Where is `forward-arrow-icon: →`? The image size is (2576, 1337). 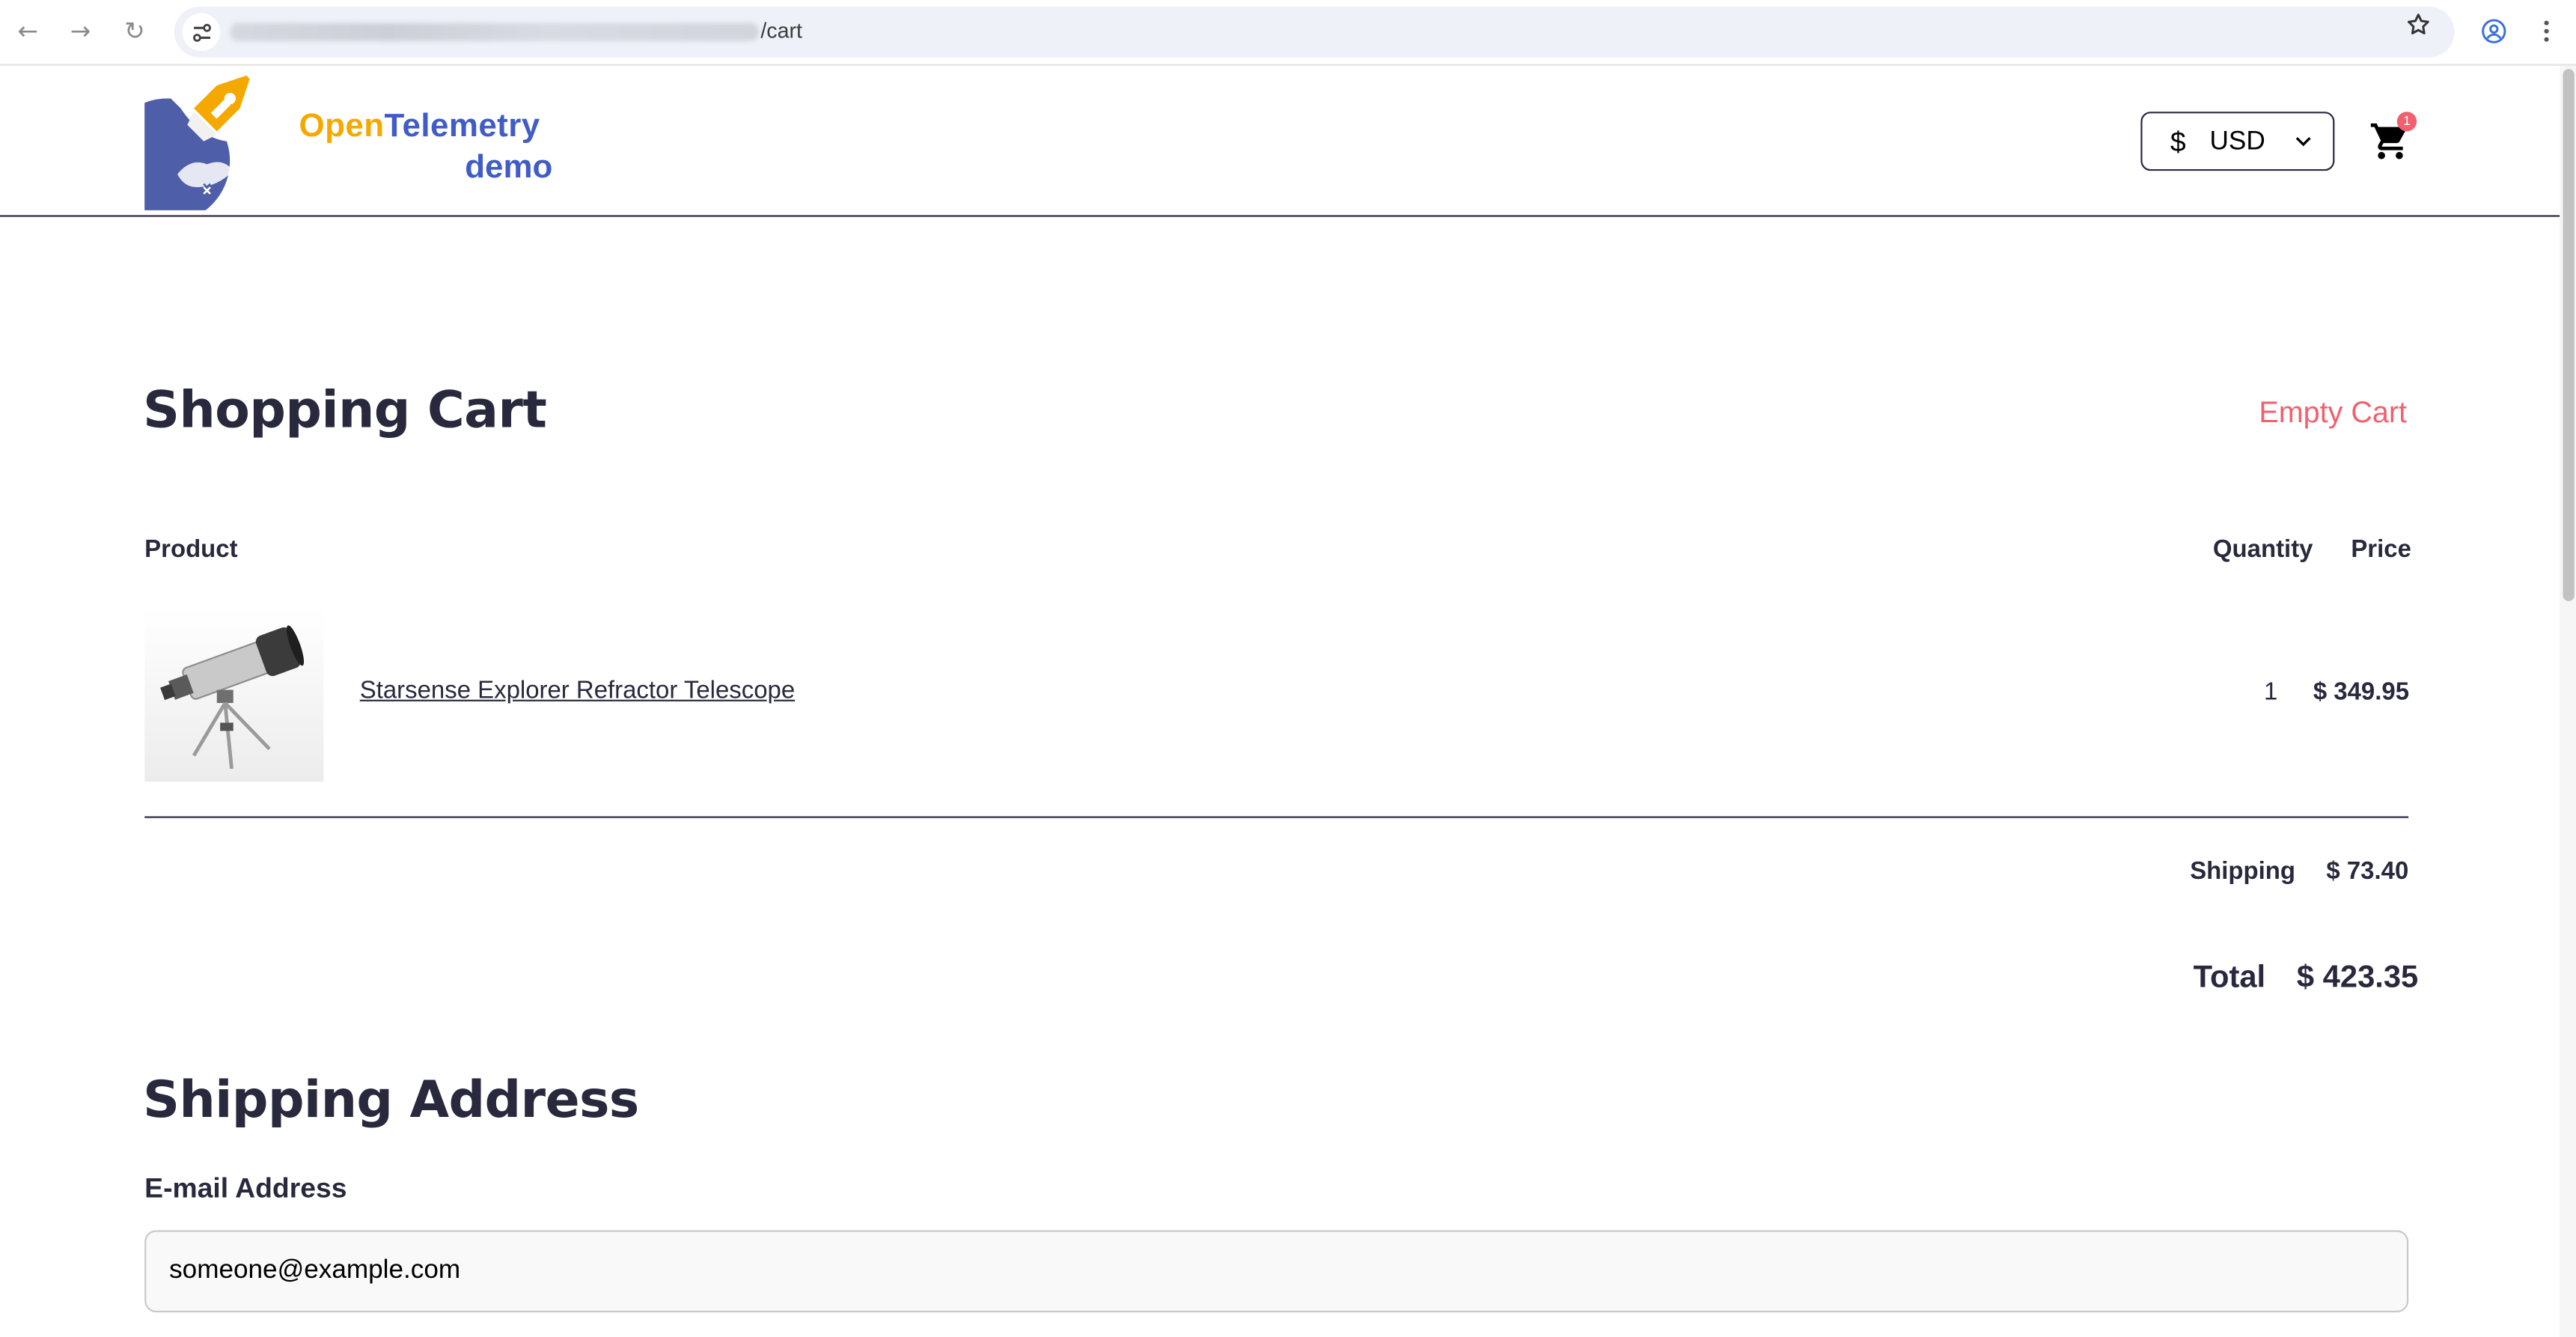
forward-arrow-icon: → is located at coordinates (80, 31).